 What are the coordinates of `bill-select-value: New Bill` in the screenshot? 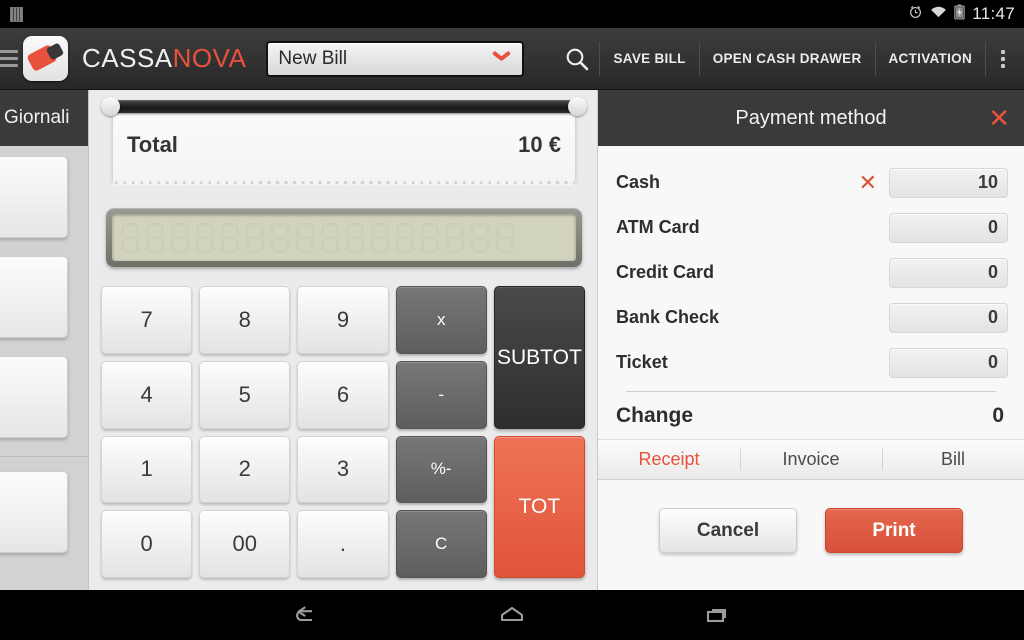 It's located at (313, 58).